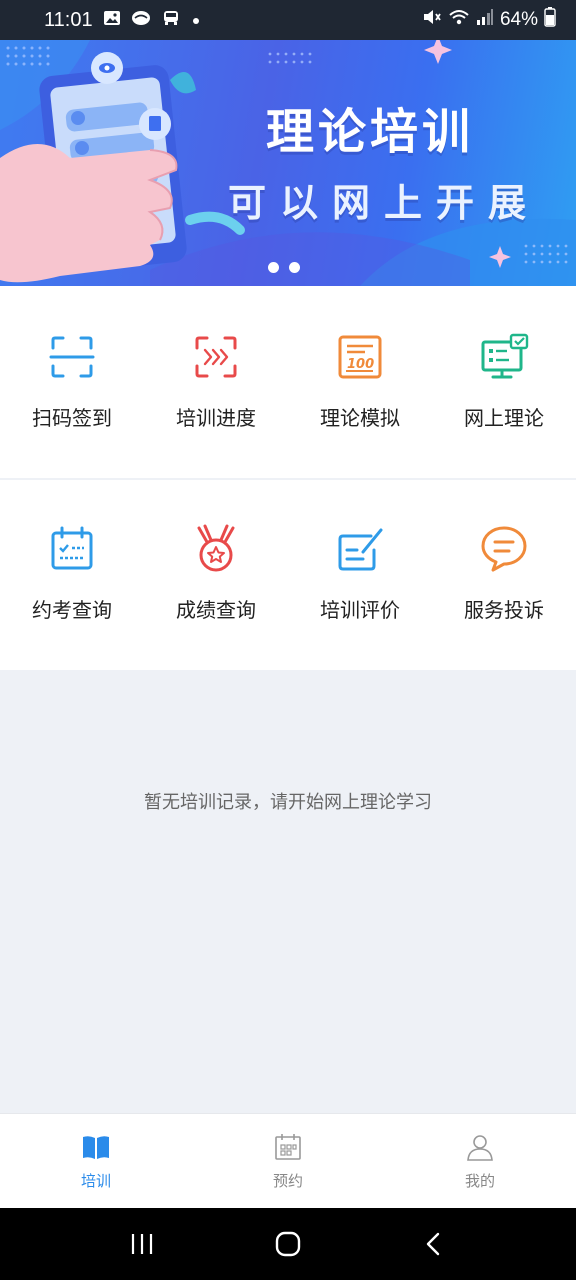 This screenshot has height=1280, width=576. Describe the element at coordinates (287, 1181) in the screenshot. I see `tab-label: 预约` at that location.